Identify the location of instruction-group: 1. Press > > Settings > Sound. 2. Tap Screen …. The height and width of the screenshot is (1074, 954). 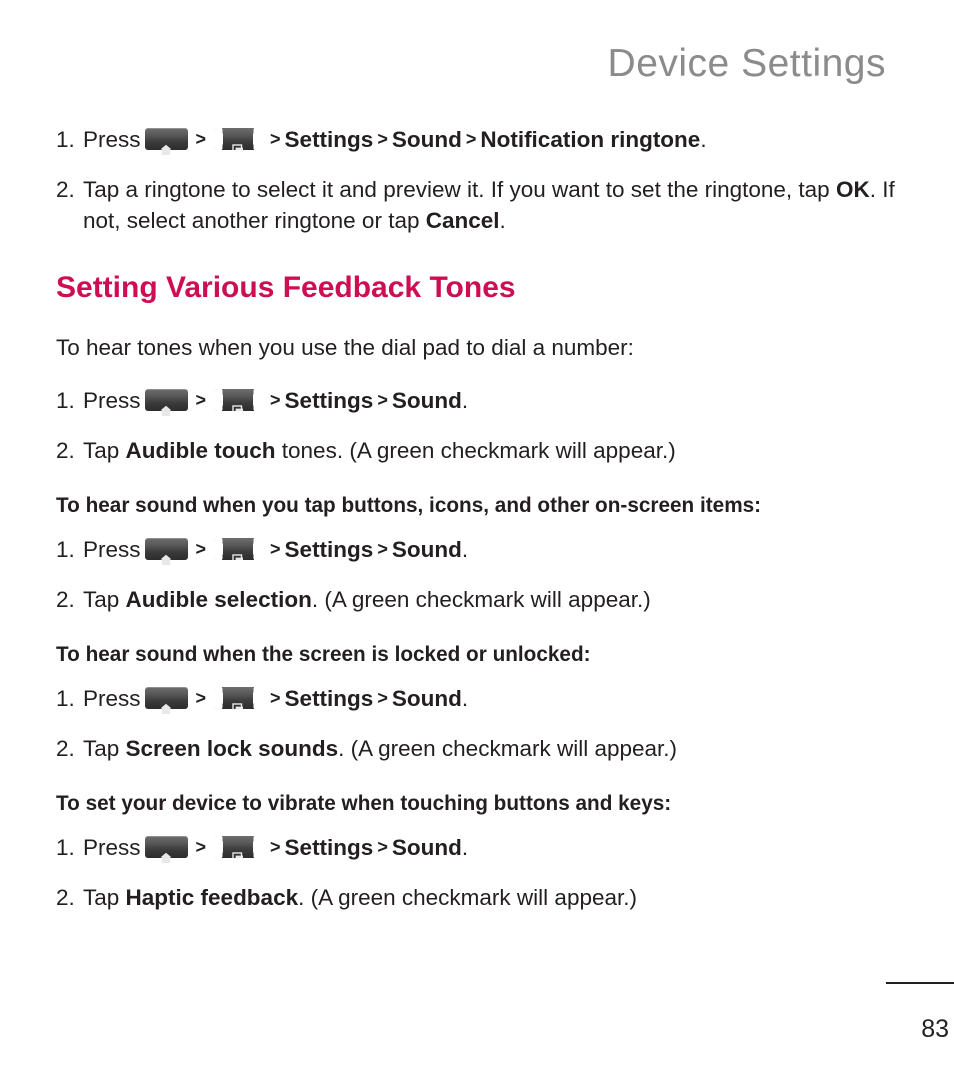
(479, 723).